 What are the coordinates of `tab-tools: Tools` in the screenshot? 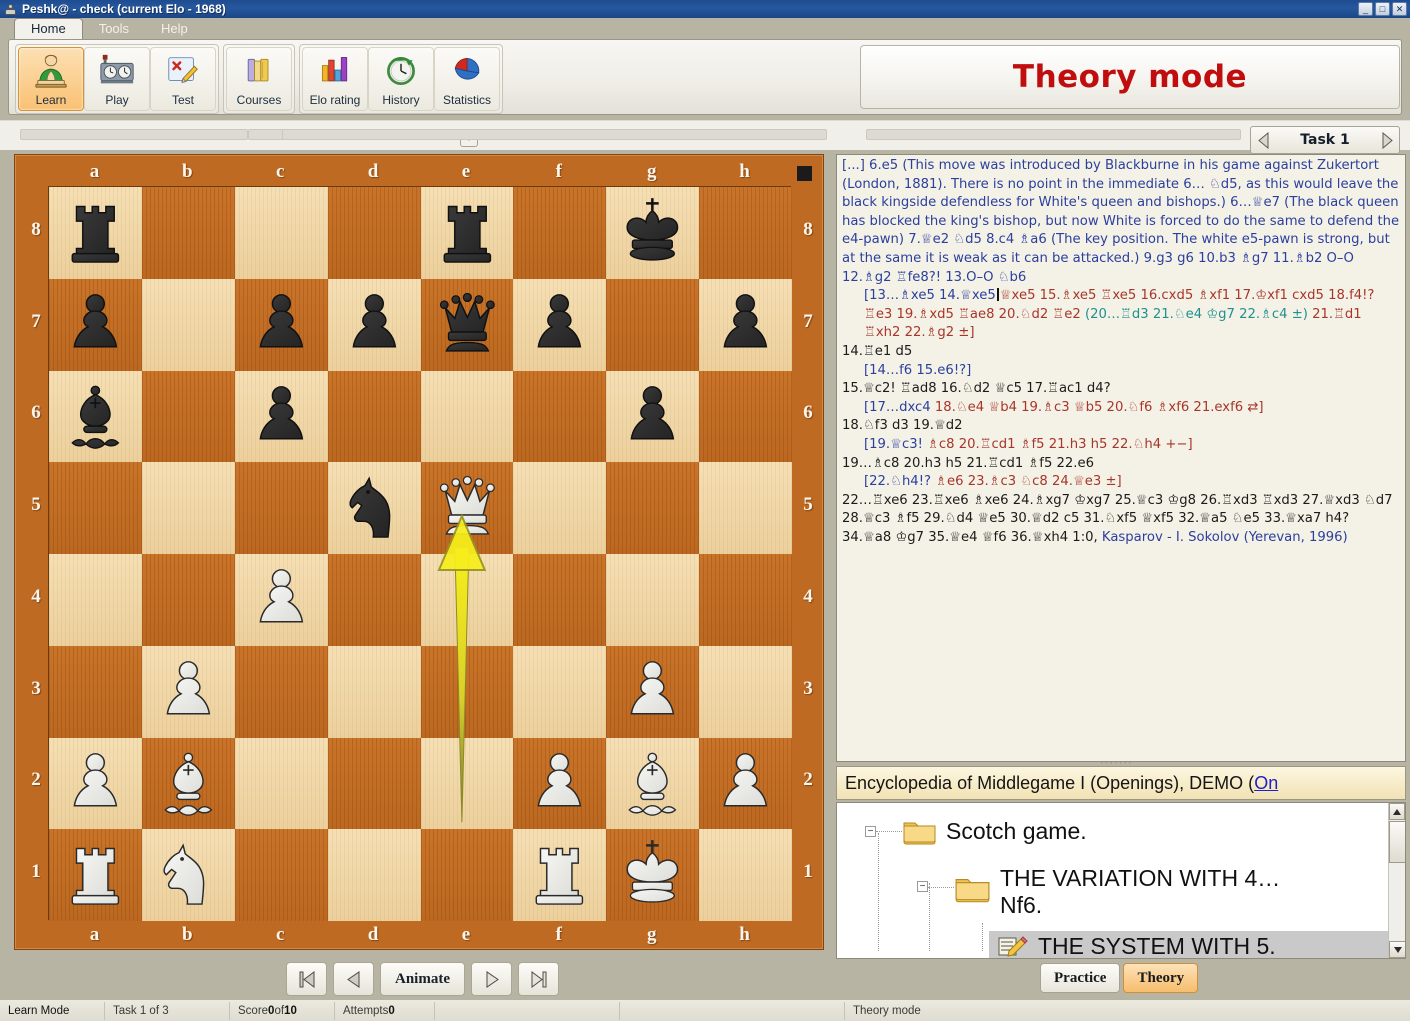 It's located at (114, 29).